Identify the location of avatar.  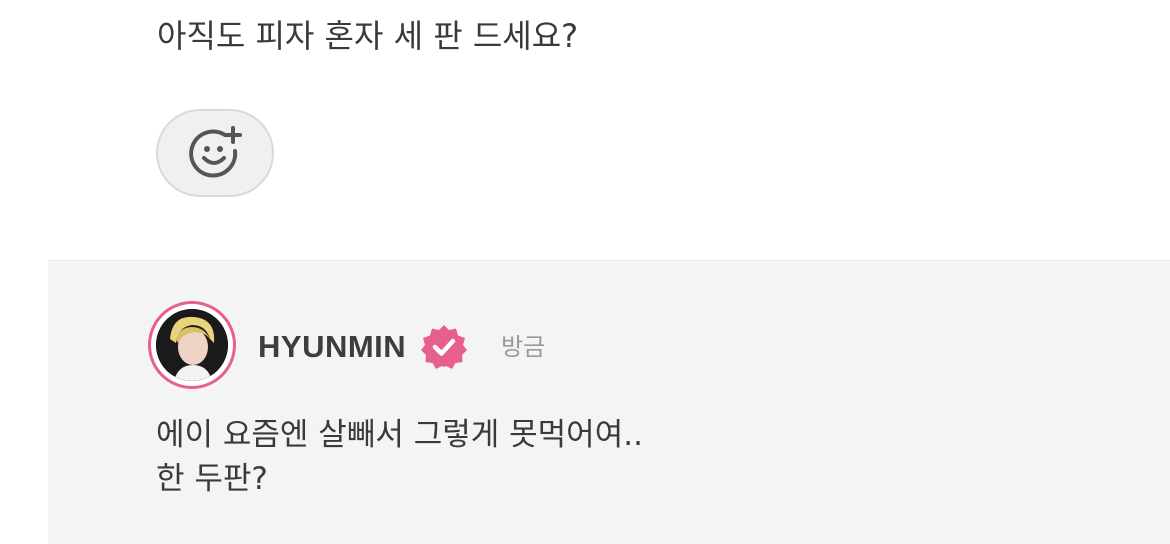
(192, 345).